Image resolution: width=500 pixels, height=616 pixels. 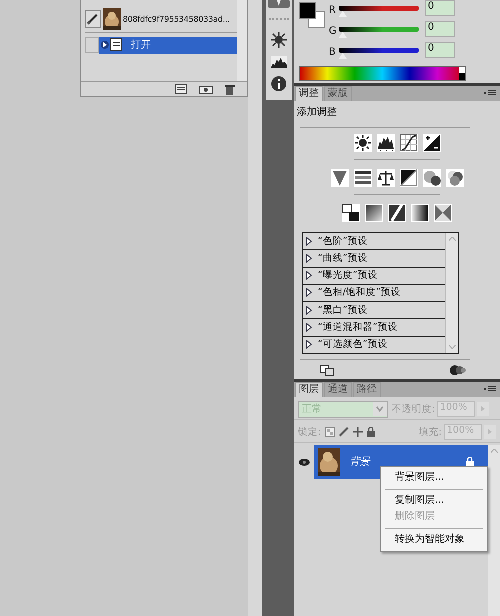 I want to click on preset-item: “通道混和器”预设, so click(x=374, y=328).